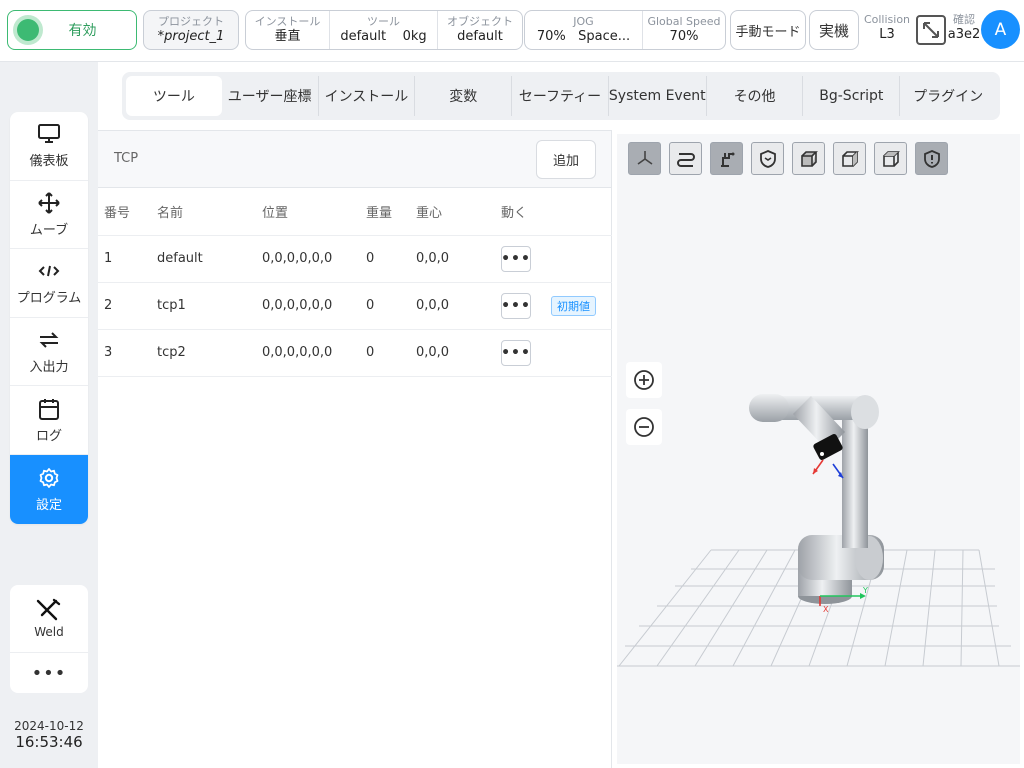  What do you see at coordinates (865, 590) in the screenshot?
I see `y-axis-label: Y` at bounding box center [865, 590].